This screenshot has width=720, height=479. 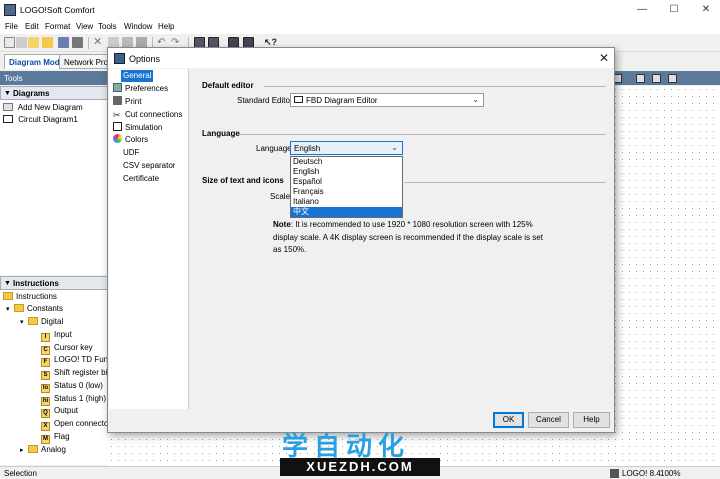 I want to click on status-low-block-icon: lo, so click(x=45, y=388).